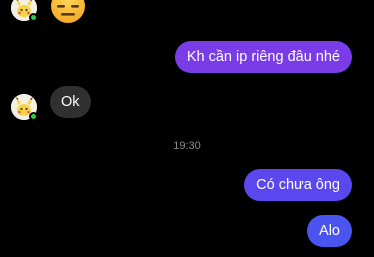  Describe the element at coordinates (187, 146) in the screenshot. I see `message-timestamp: 19:30` at that location.